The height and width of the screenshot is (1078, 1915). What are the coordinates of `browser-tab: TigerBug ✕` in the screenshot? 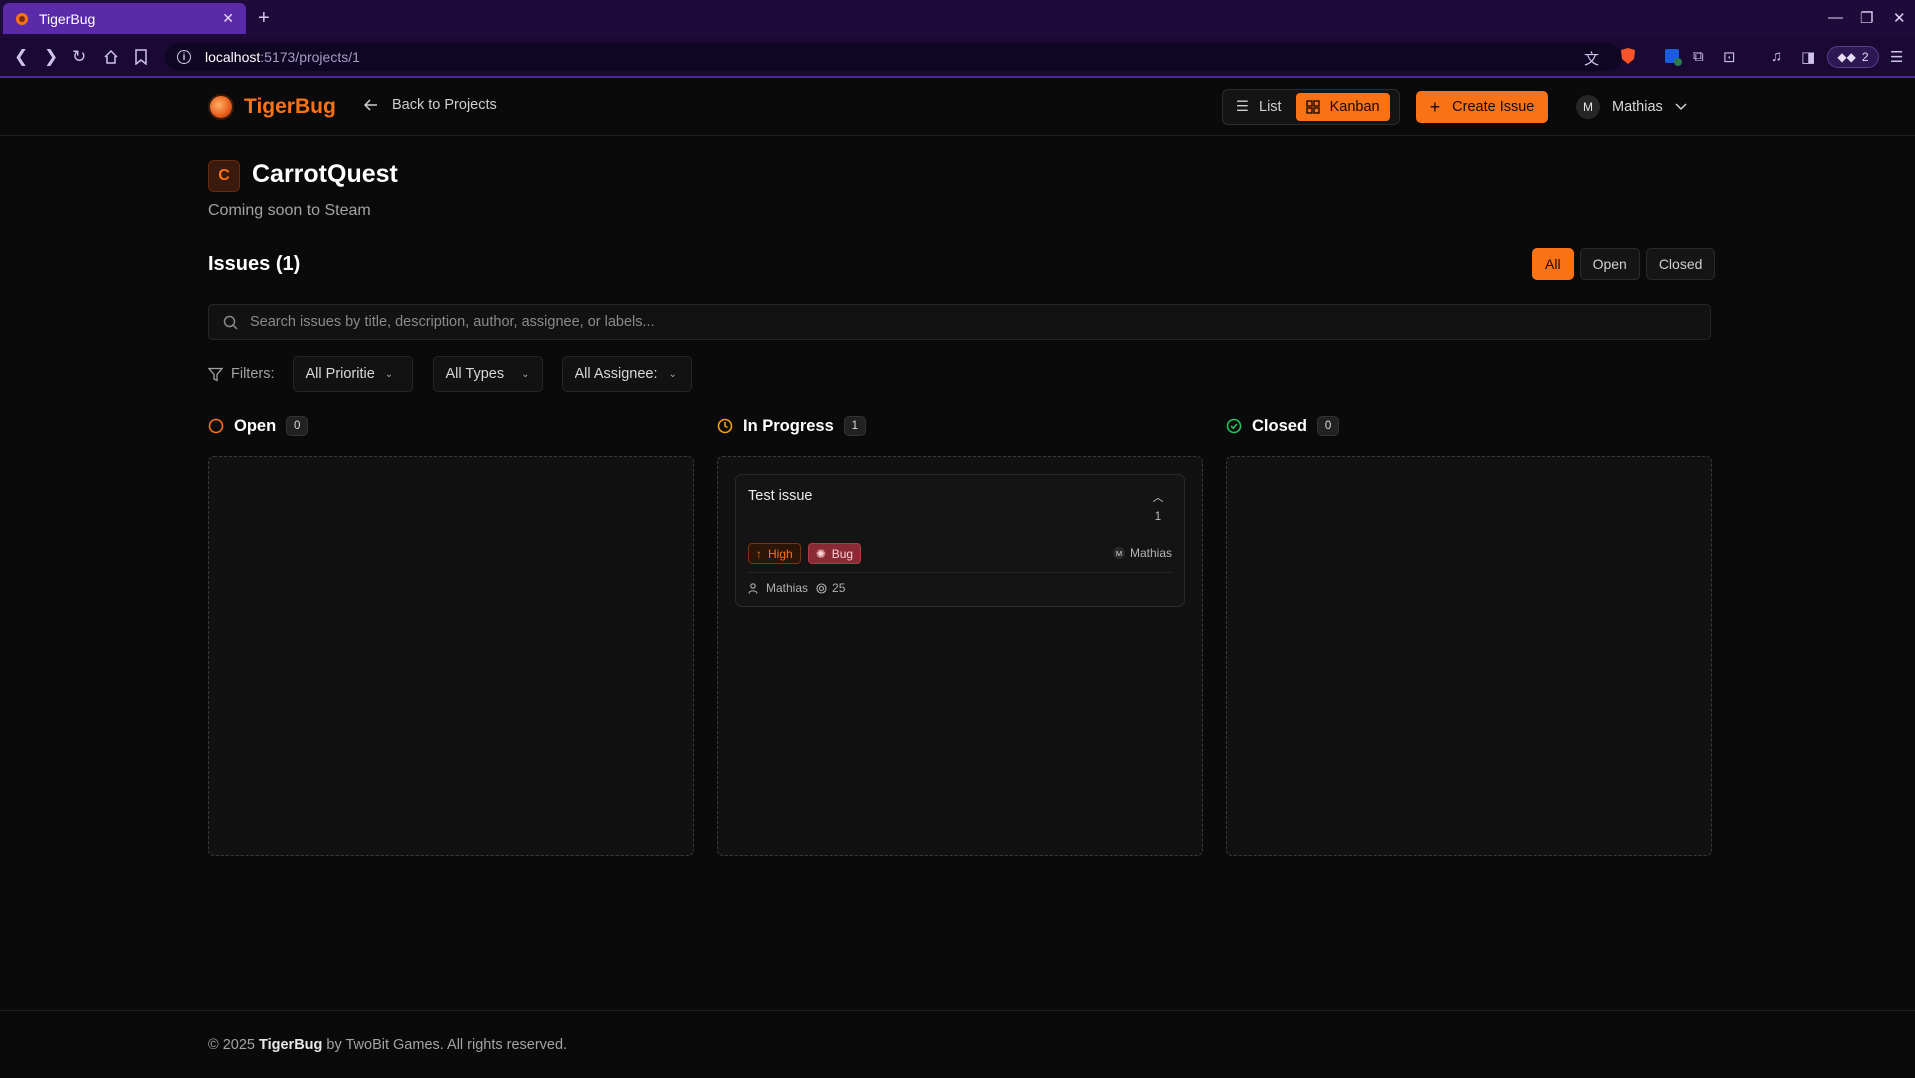 It's located at (124, 18).